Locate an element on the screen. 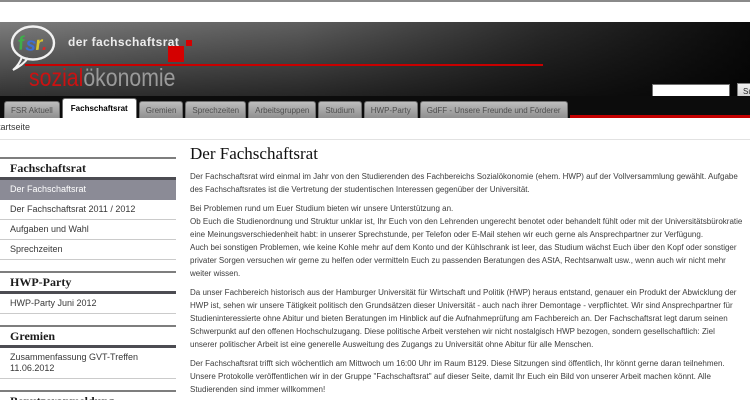  sidebar-section-title: Gremien is located at coordinates (88, 337).